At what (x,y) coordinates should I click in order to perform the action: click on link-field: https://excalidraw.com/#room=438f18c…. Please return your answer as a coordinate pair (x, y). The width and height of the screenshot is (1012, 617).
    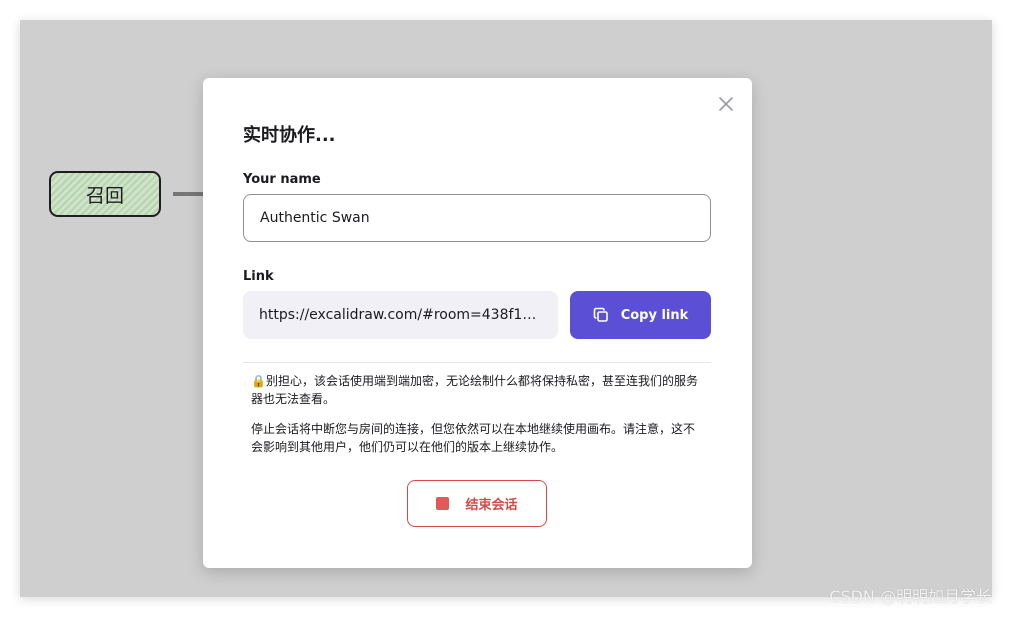
    Looking at the image, I should click on (400, 315).